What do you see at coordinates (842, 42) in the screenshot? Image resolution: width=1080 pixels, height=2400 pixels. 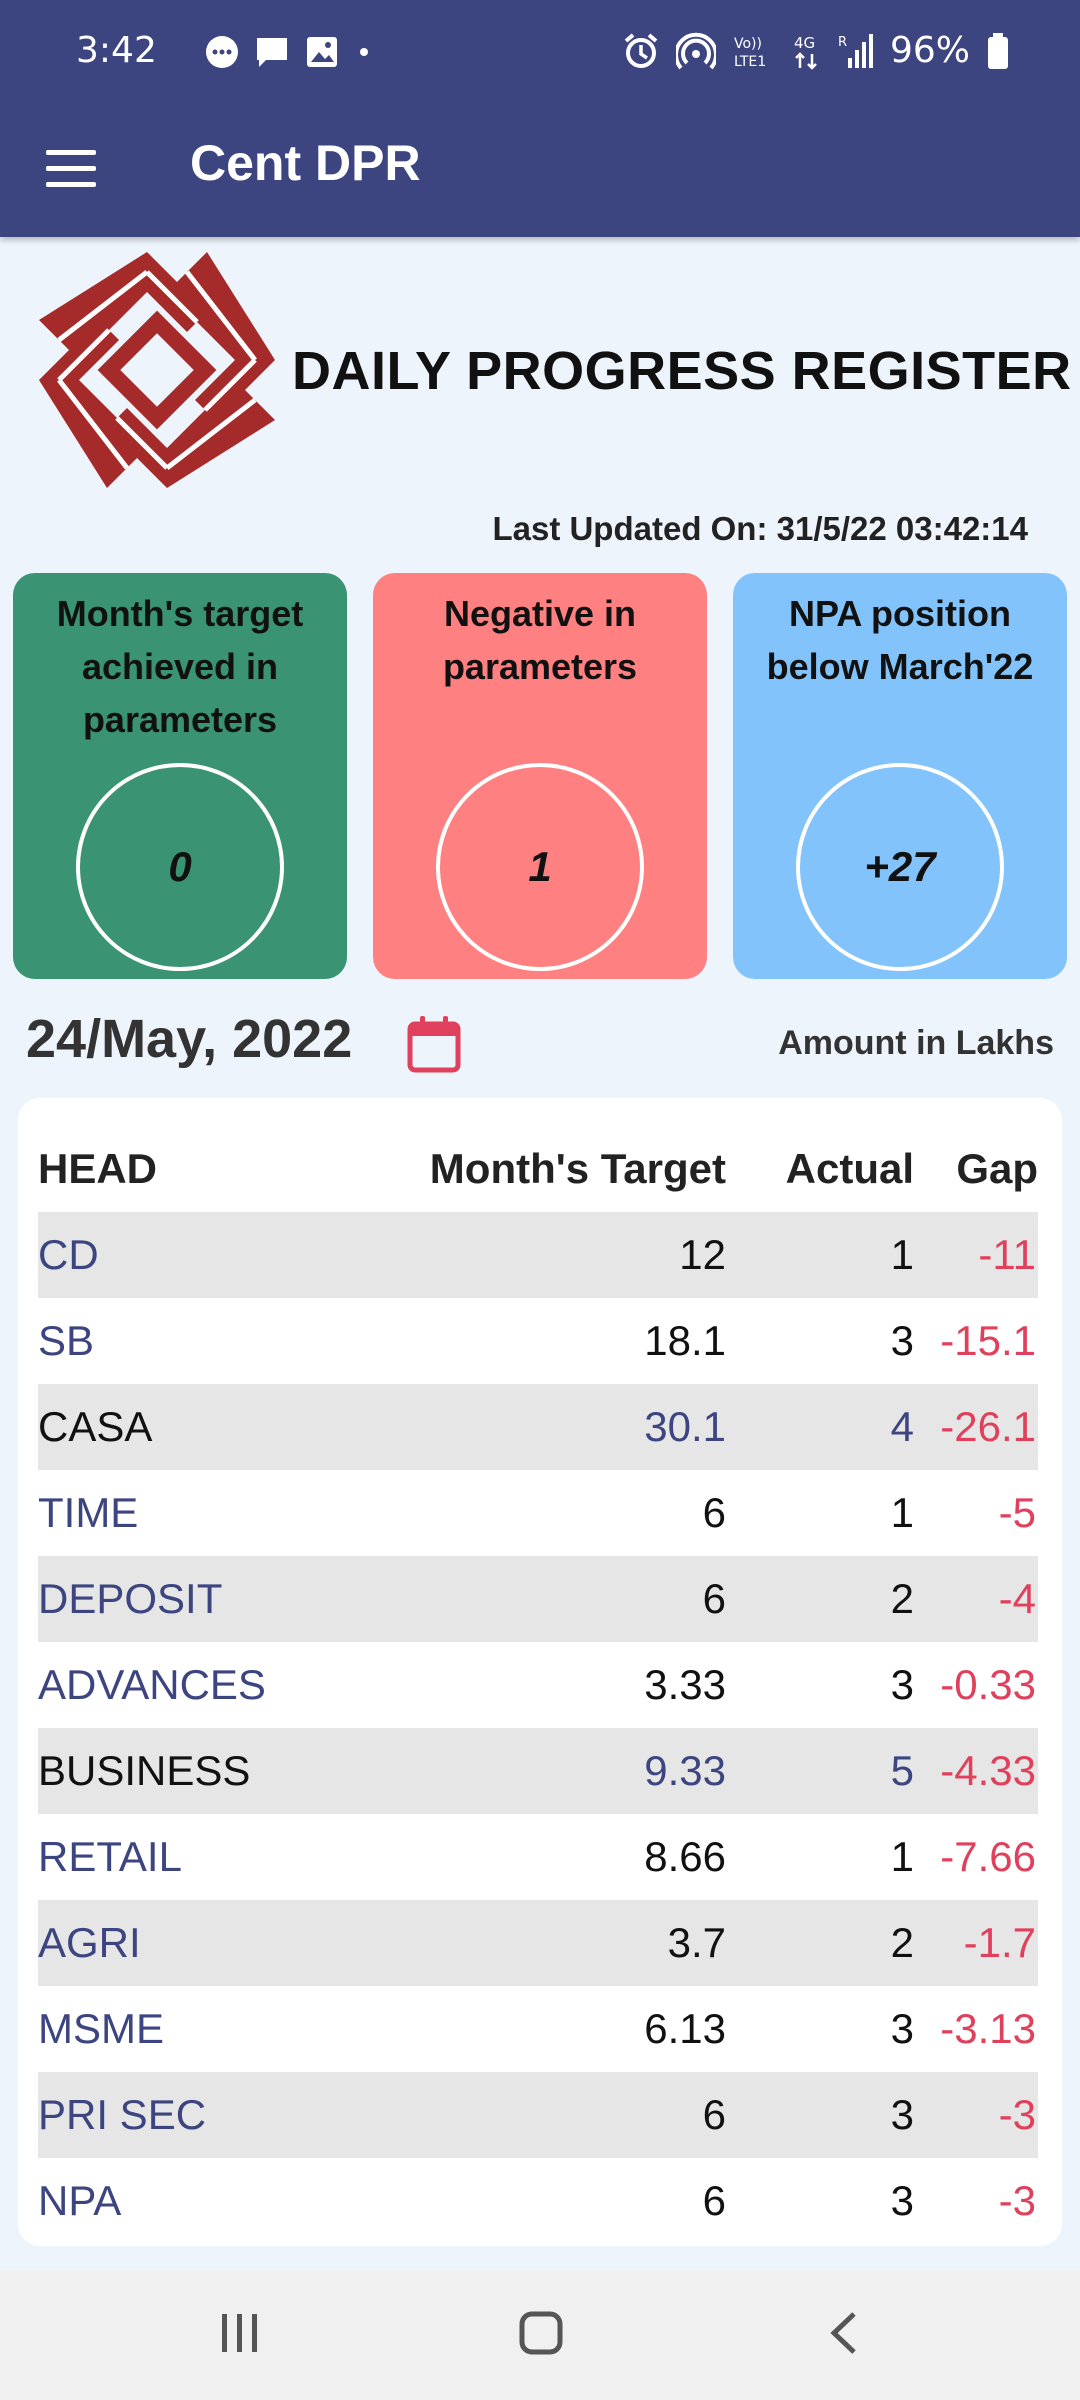 I see `svg-text: R` at bounding box center [842, 42].